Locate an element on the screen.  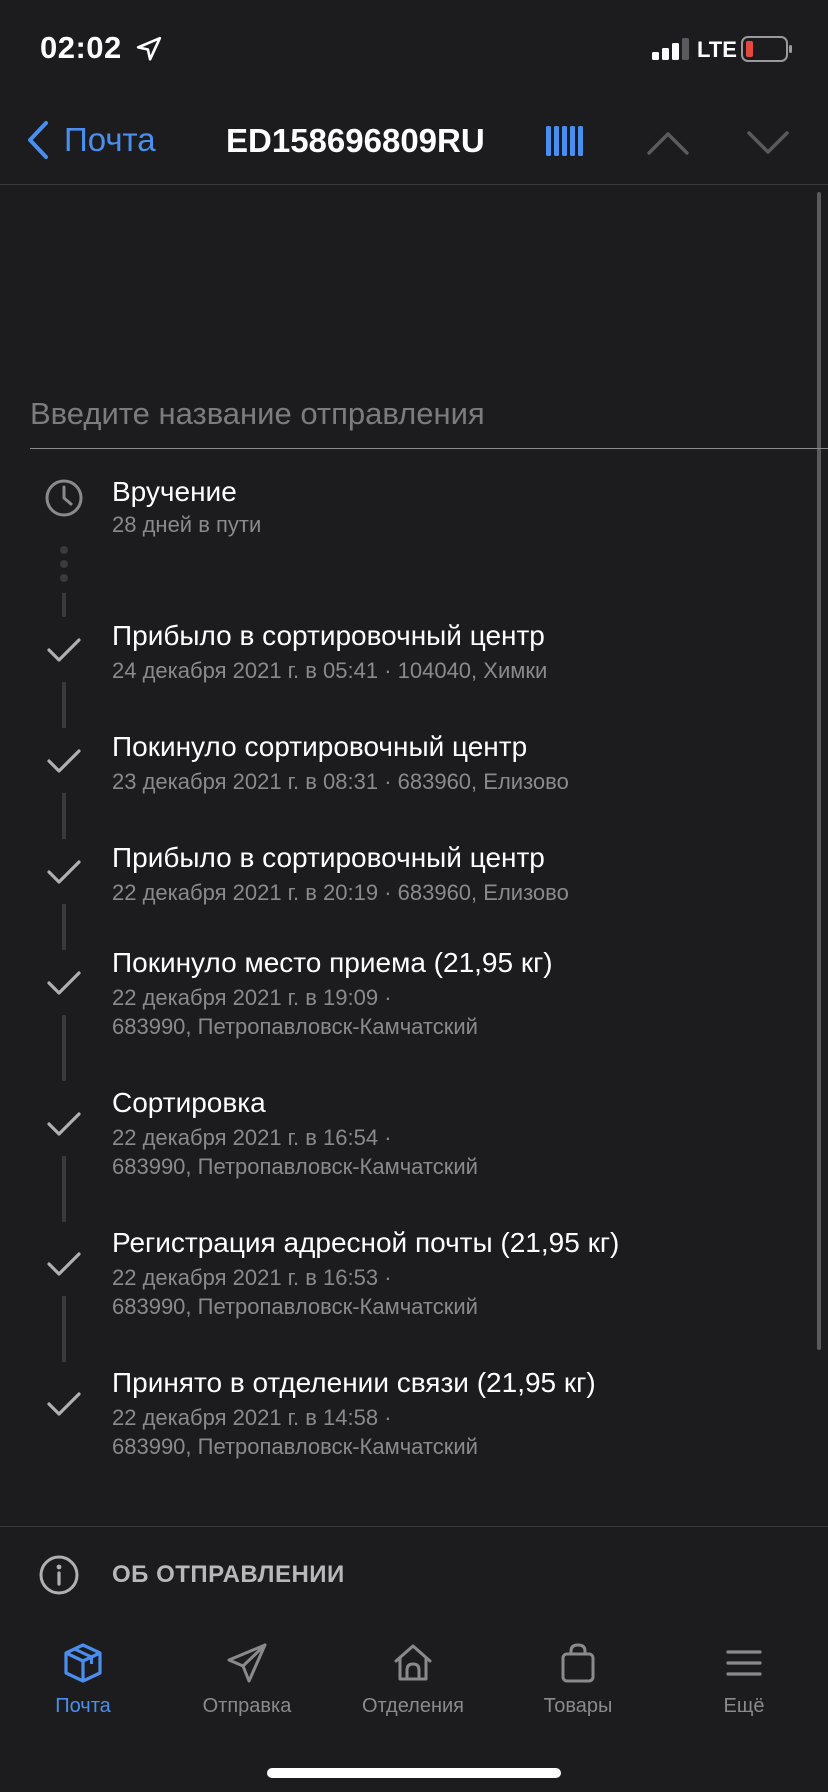
box-icon is located at coordinates (83, 1663).